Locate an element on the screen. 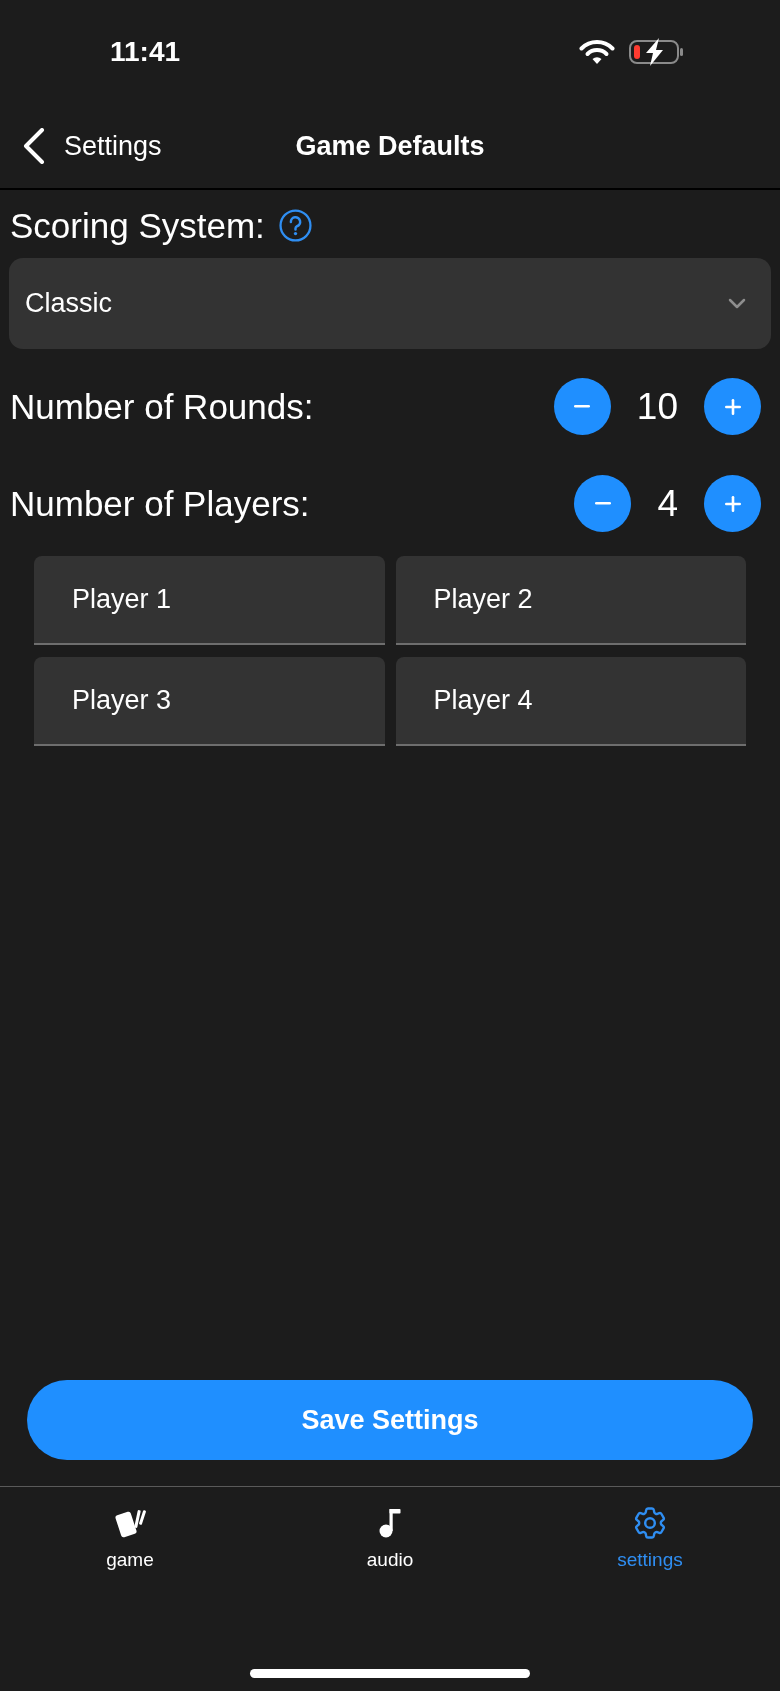  screen-title: Game Defaults is located at coordinates (390, 146).